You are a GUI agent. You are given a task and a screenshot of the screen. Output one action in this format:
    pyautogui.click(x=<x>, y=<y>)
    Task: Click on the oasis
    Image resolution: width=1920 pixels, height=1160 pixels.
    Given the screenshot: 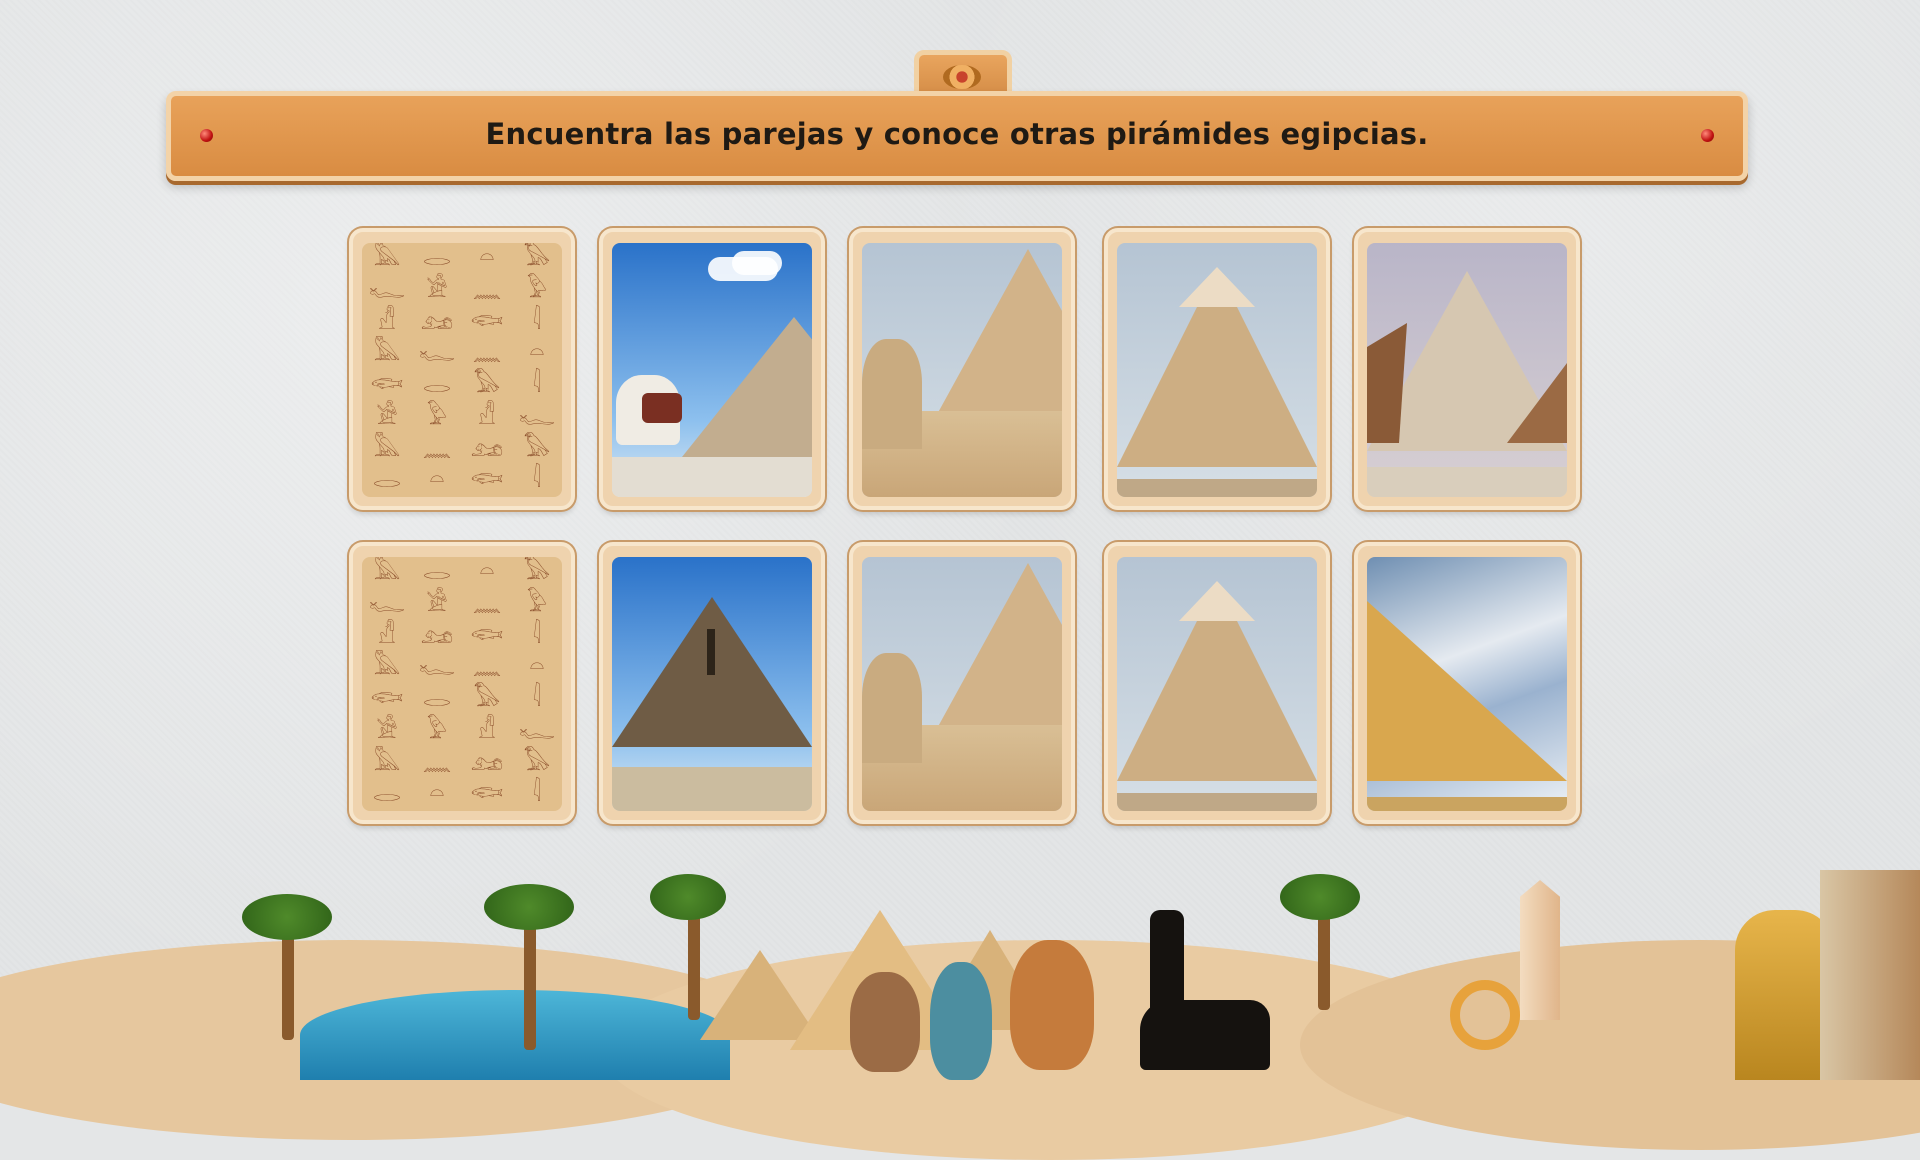 What is the action you would take?
    pyautogui.click(x=515, y=1035)
    